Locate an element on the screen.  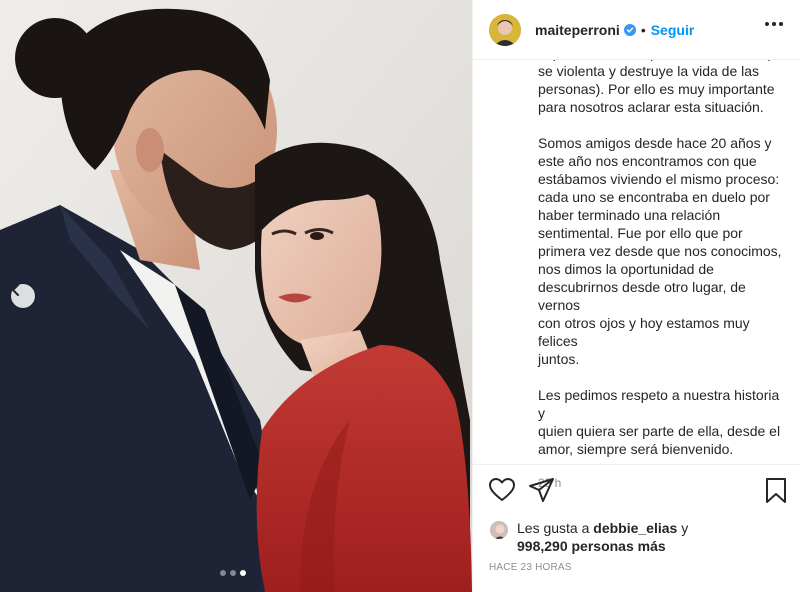
divider is located at coordinates (636, 464).